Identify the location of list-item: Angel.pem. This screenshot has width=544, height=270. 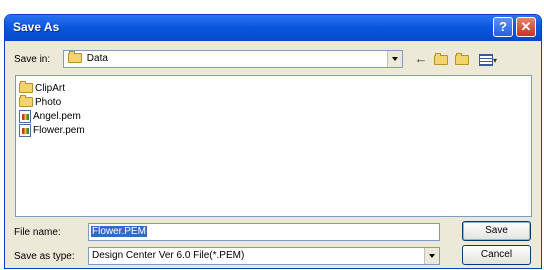
(50, 116).